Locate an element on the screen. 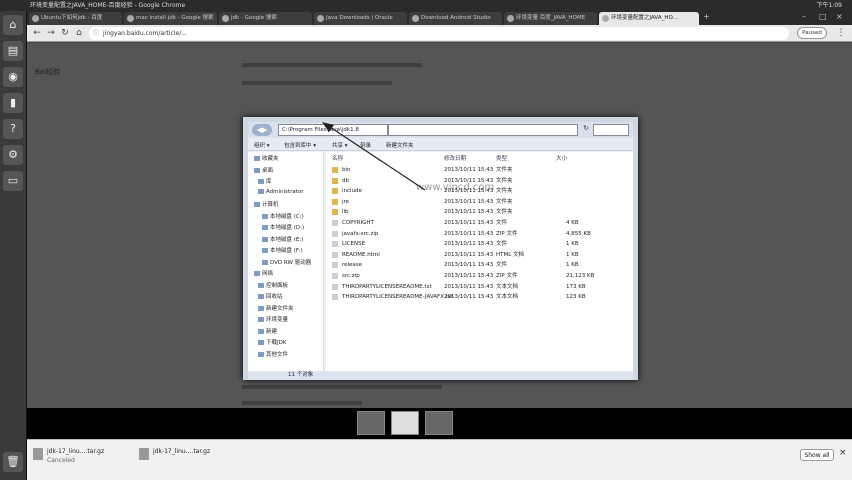 This screenshot has width=852, height=480. new-tab-icon: + is located at coordinates (706, 16).